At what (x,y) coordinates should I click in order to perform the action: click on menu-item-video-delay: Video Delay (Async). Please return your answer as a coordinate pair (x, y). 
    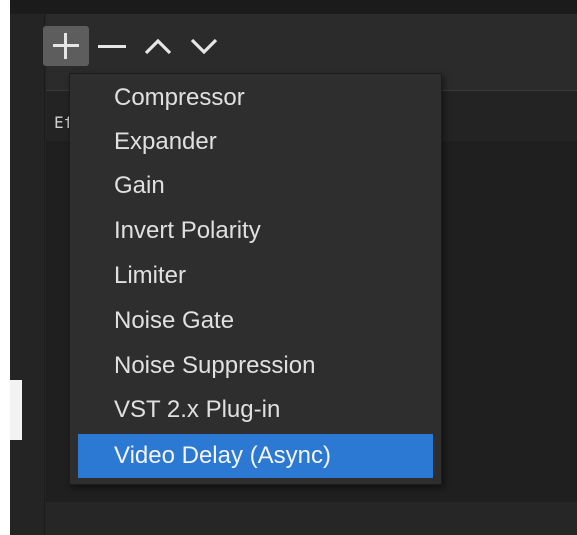
    Looking at the image, I should click on (255, 456).